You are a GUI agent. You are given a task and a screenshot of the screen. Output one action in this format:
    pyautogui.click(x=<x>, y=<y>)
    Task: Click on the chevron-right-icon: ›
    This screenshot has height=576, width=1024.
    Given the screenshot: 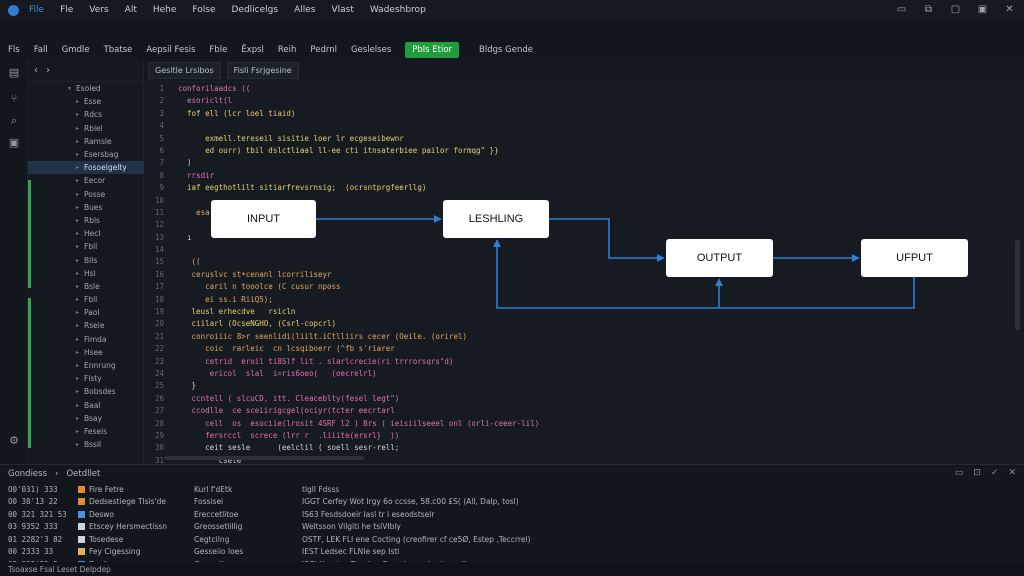 What is the action you would take?
    pyautogui.click(x=57, y=474)
    